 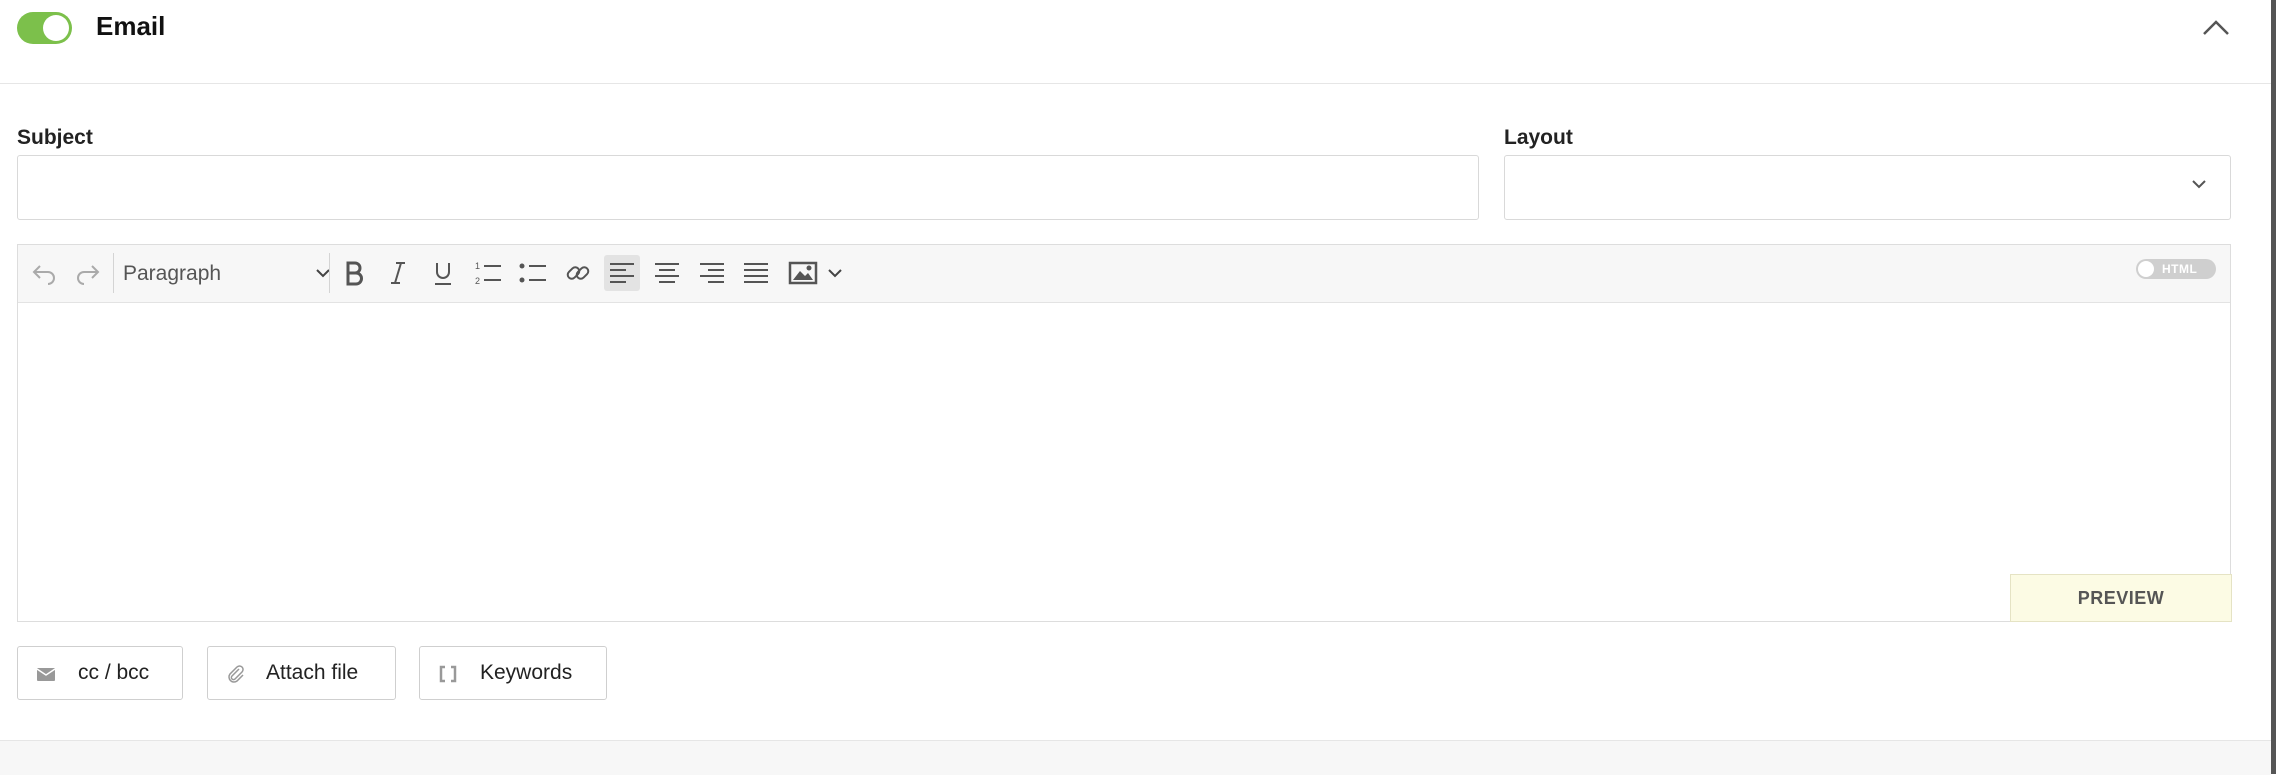 What do you see at coordinates (526, 672) in the screenshot?
I see `keywords-label: Keywords` at bounding box center [526, 672].